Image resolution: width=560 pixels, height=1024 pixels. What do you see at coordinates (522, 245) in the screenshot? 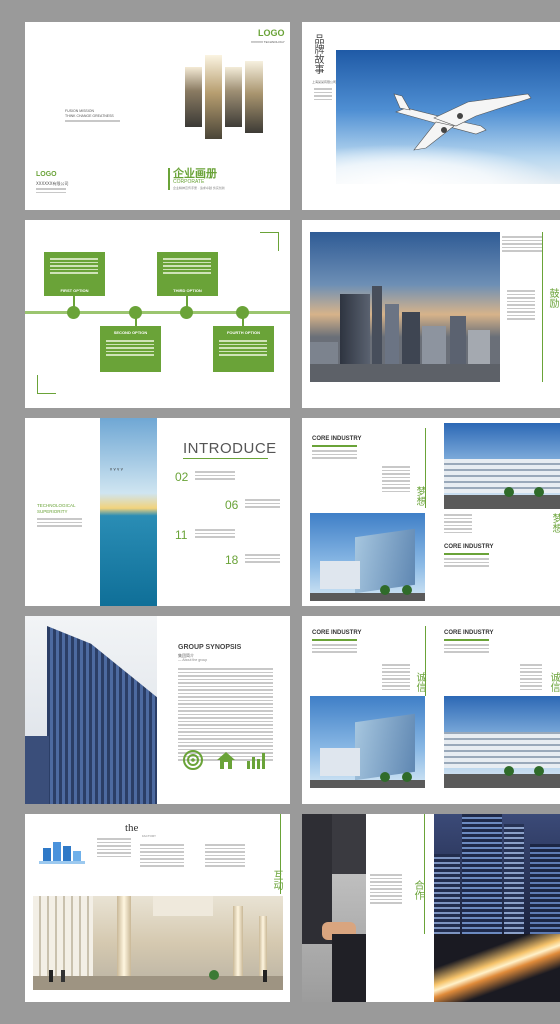
I see `text-block` at bounding box center [522, 245].